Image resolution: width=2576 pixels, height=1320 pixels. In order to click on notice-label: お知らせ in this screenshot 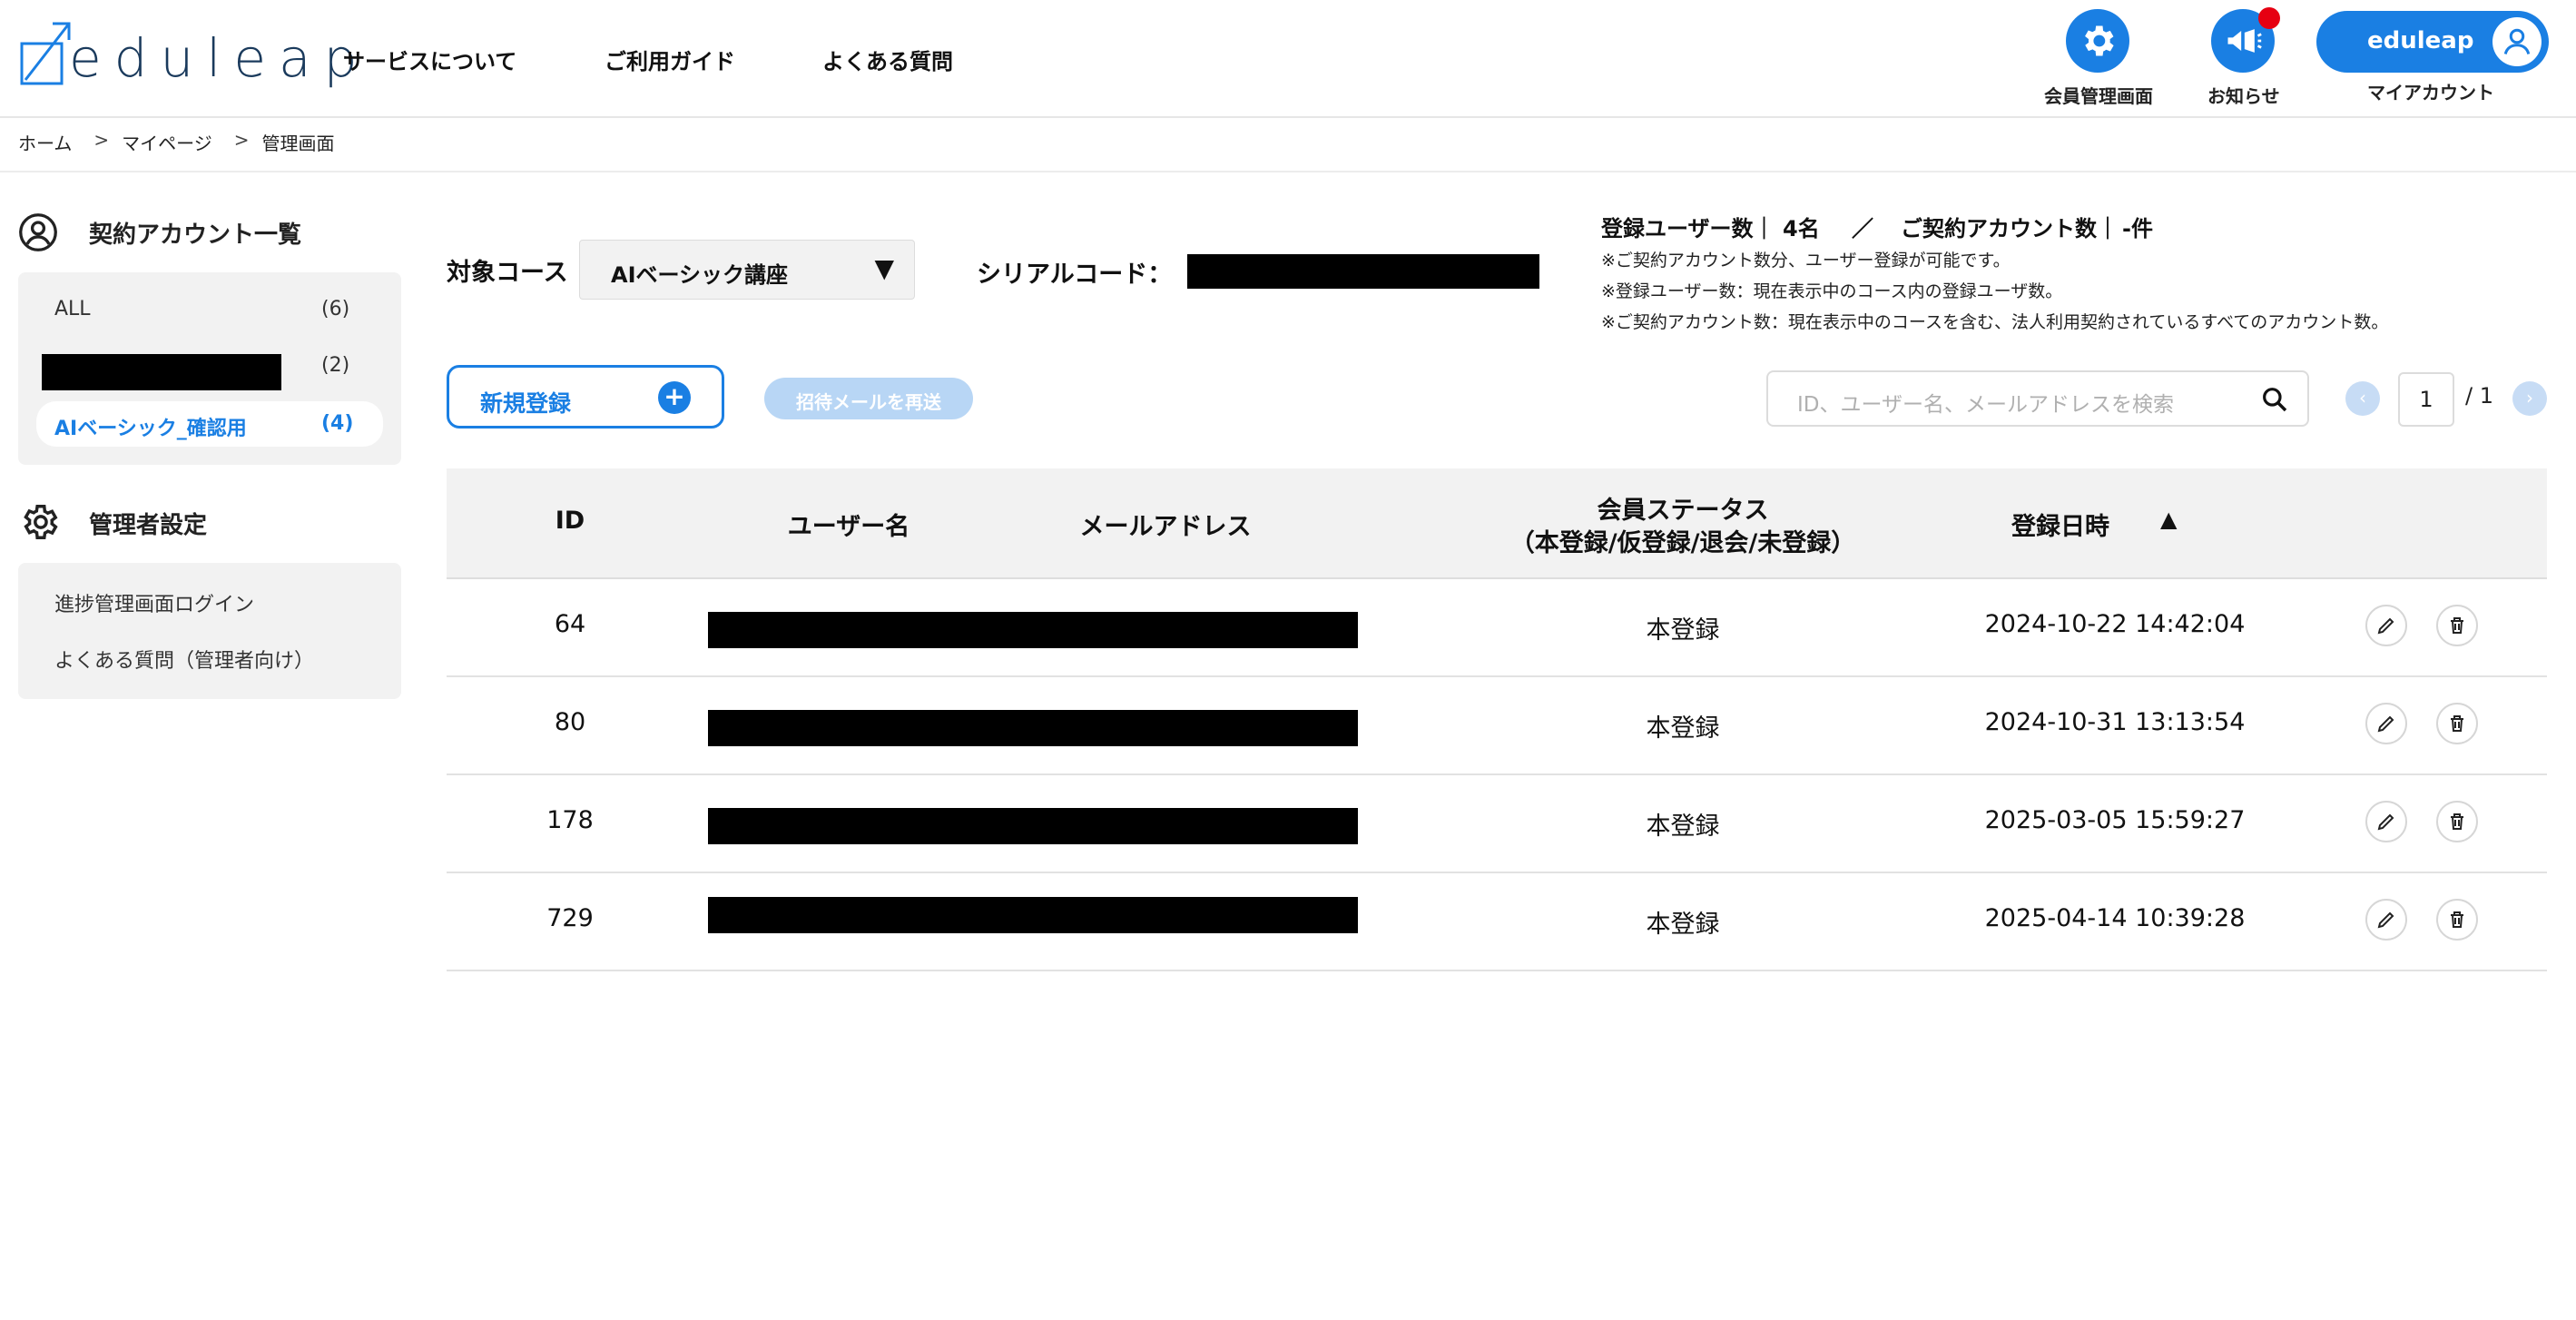, I will do `click(2243, 95)`.